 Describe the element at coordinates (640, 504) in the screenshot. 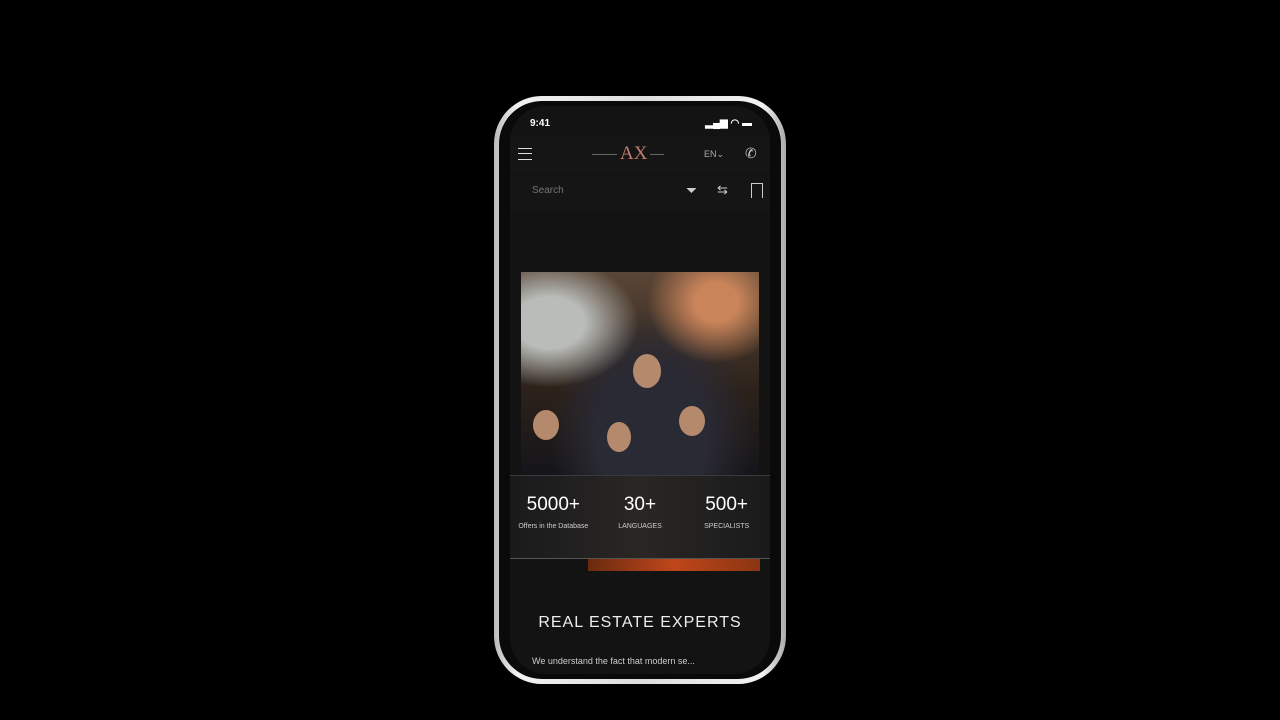

I see `stat-value: 30+` at that location.